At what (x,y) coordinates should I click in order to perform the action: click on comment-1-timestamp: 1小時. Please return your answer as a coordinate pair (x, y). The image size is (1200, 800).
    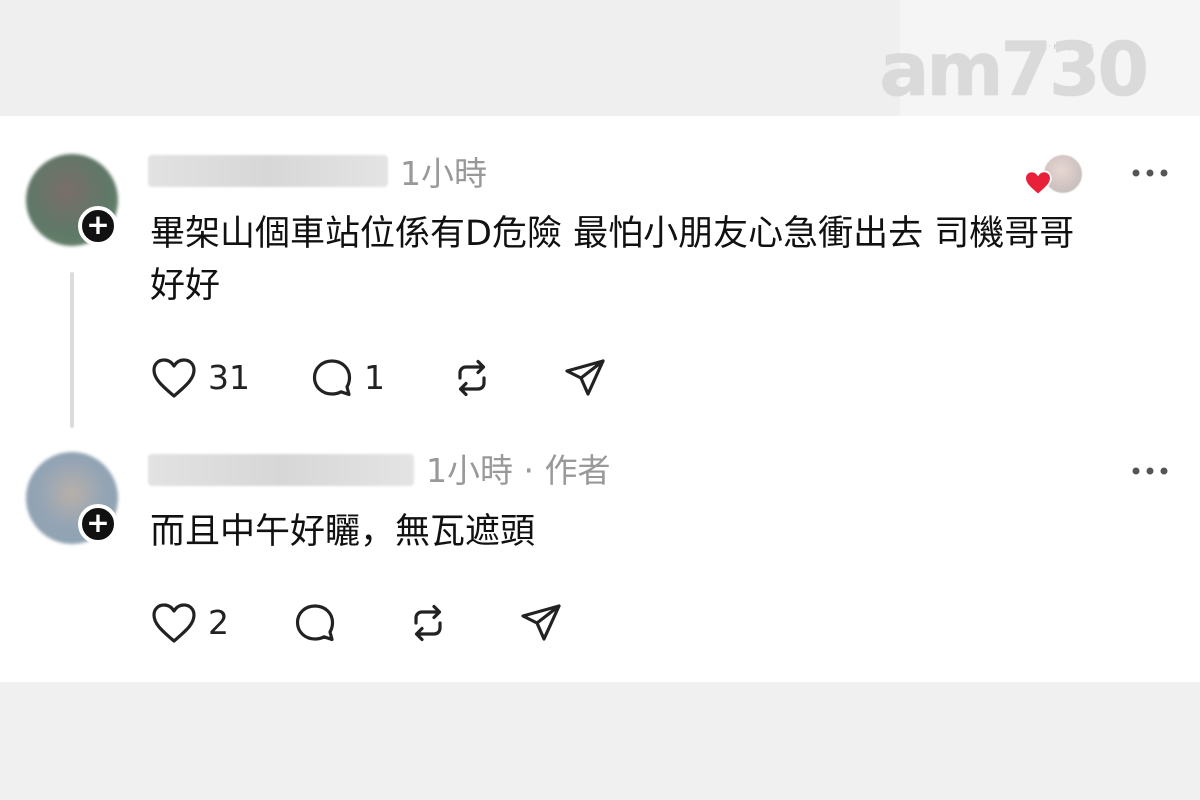
    Looking at the image, I should click on (443, 173).